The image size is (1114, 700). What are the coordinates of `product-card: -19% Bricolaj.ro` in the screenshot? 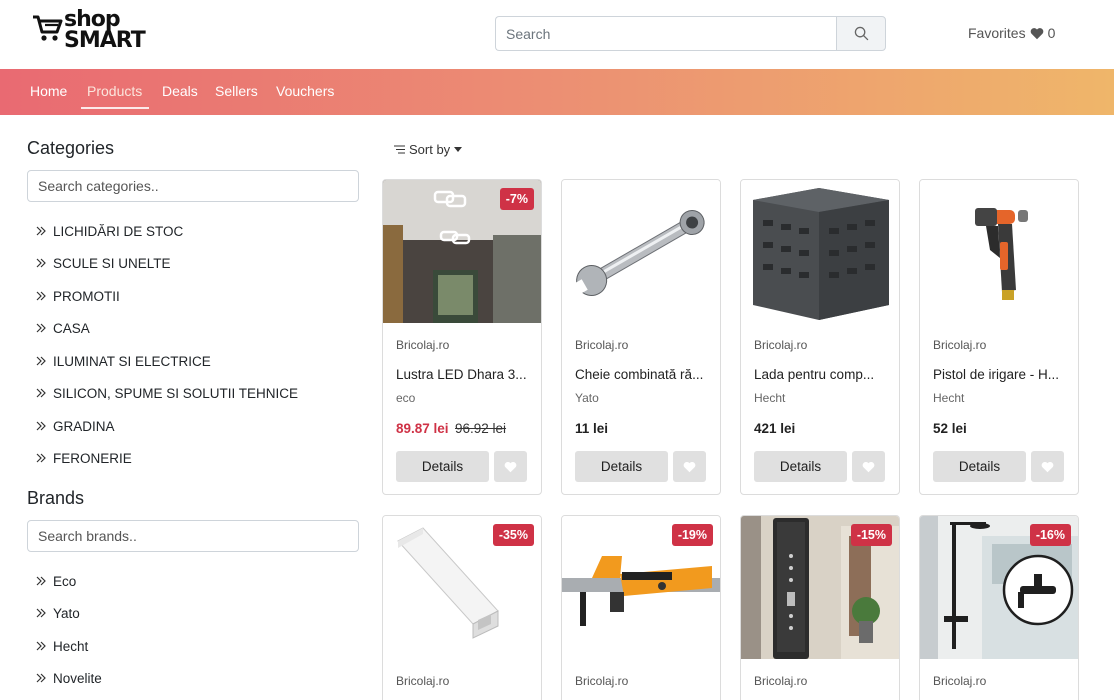 It's located at (641, 607).